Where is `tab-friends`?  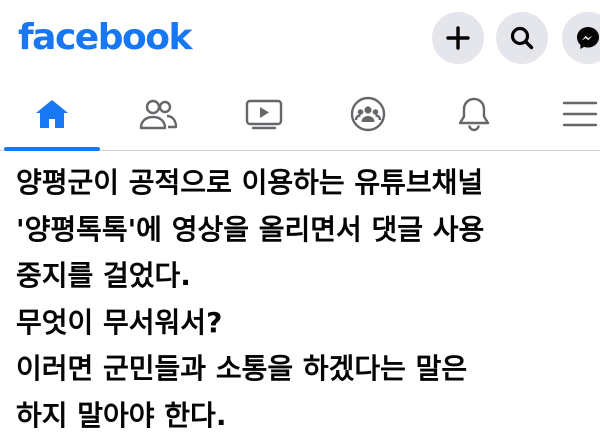 tab-friends is located at coordinates (158, 114).